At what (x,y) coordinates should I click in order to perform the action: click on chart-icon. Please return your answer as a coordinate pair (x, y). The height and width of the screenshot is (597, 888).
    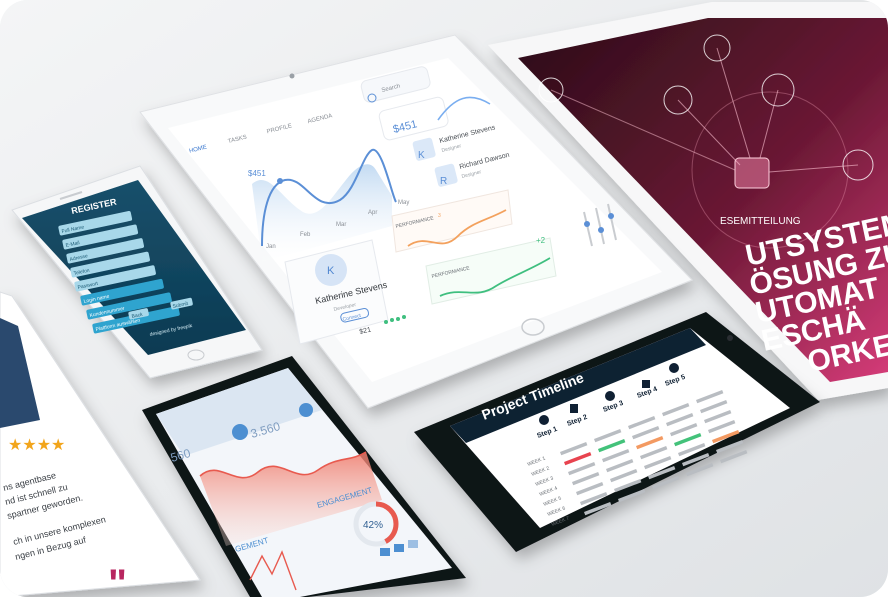
    Looking at the image, I should click on (646, 384).